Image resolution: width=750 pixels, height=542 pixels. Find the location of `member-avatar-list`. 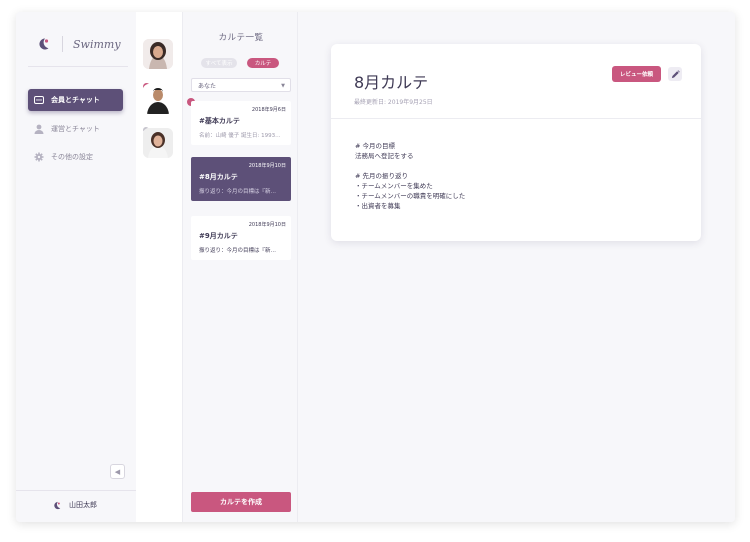

member-avatar-list is located at coordinates (159, 267).